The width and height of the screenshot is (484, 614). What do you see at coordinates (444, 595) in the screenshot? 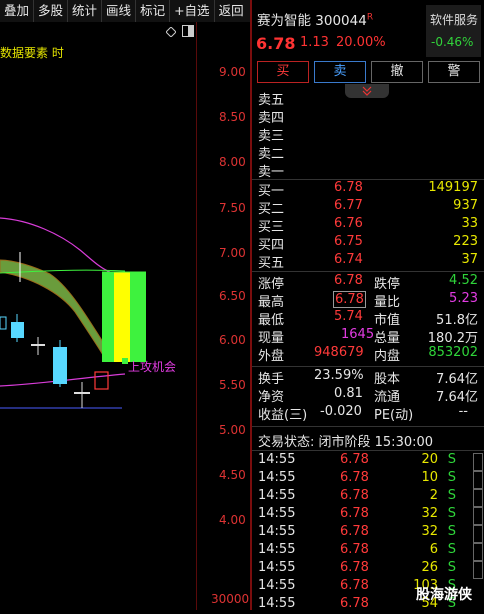
I see `watermark: 股海游侠` at bounding box center [444, 595].